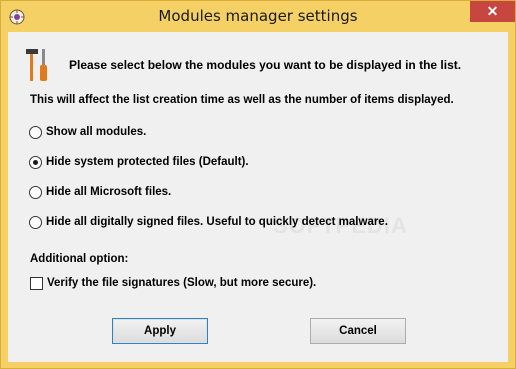 This screenshot has width=516, height=369. Describe the element at coordinates (147, 162) in the screenshot. I see `option-label: Hide system protected files (Default).` at that location.